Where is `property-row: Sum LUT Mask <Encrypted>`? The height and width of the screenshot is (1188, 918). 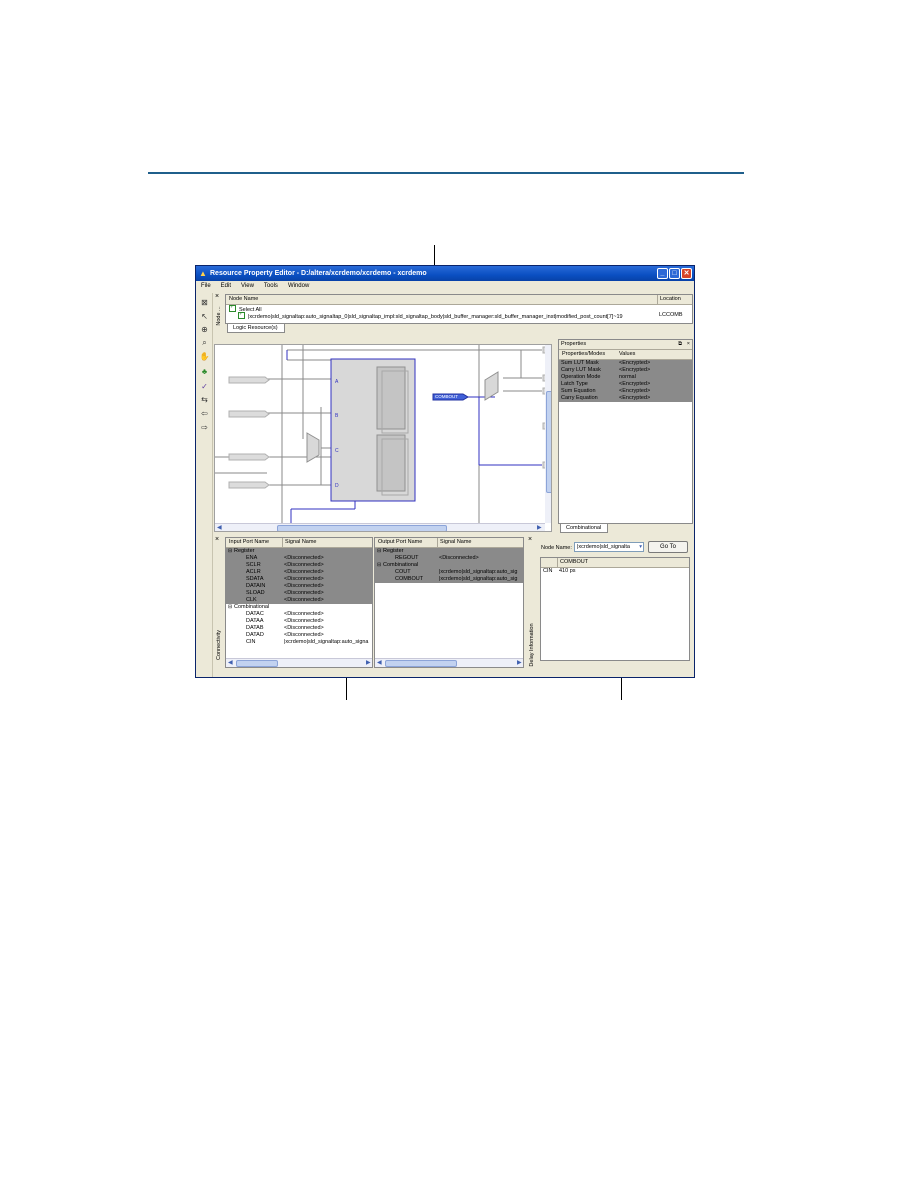 property-row: Sum LUT Mask <Encrypted> is located at coordinates (625, 363).